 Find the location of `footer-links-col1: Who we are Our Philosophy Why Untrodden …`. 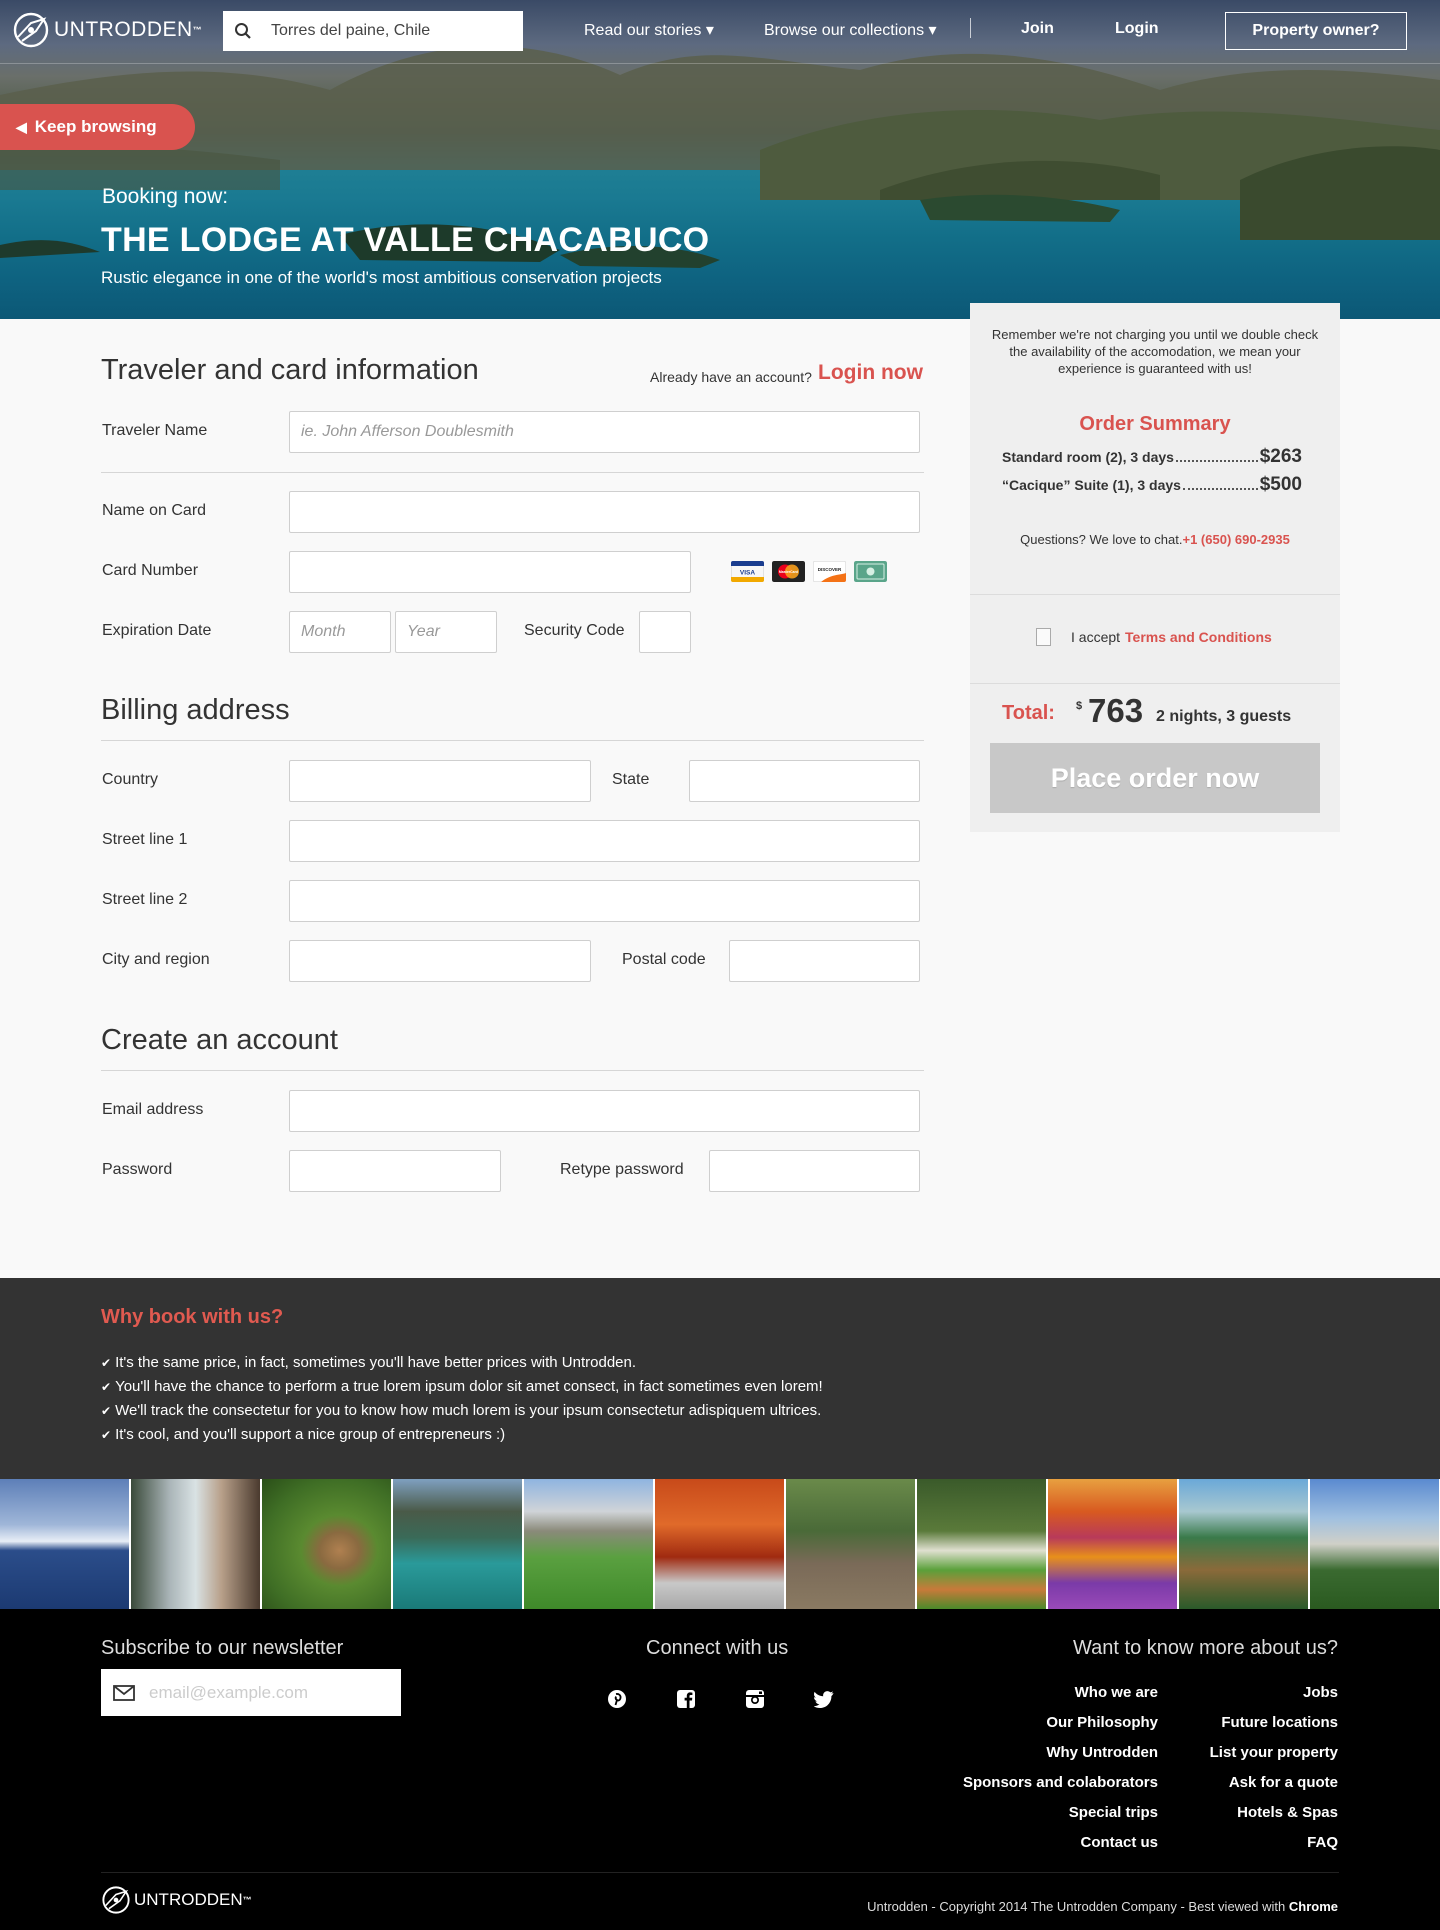

footer-links-col1: Who we are Our Philosophy Why Untrodden … is located at coordinates (1060, 1768).